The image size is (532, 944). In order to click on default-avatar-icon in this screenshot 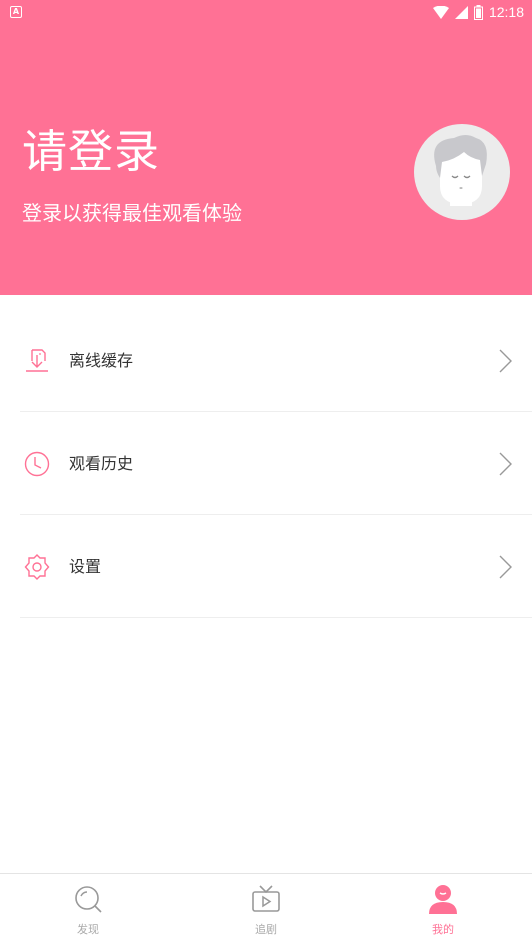, I will do `click(460, 170)`.